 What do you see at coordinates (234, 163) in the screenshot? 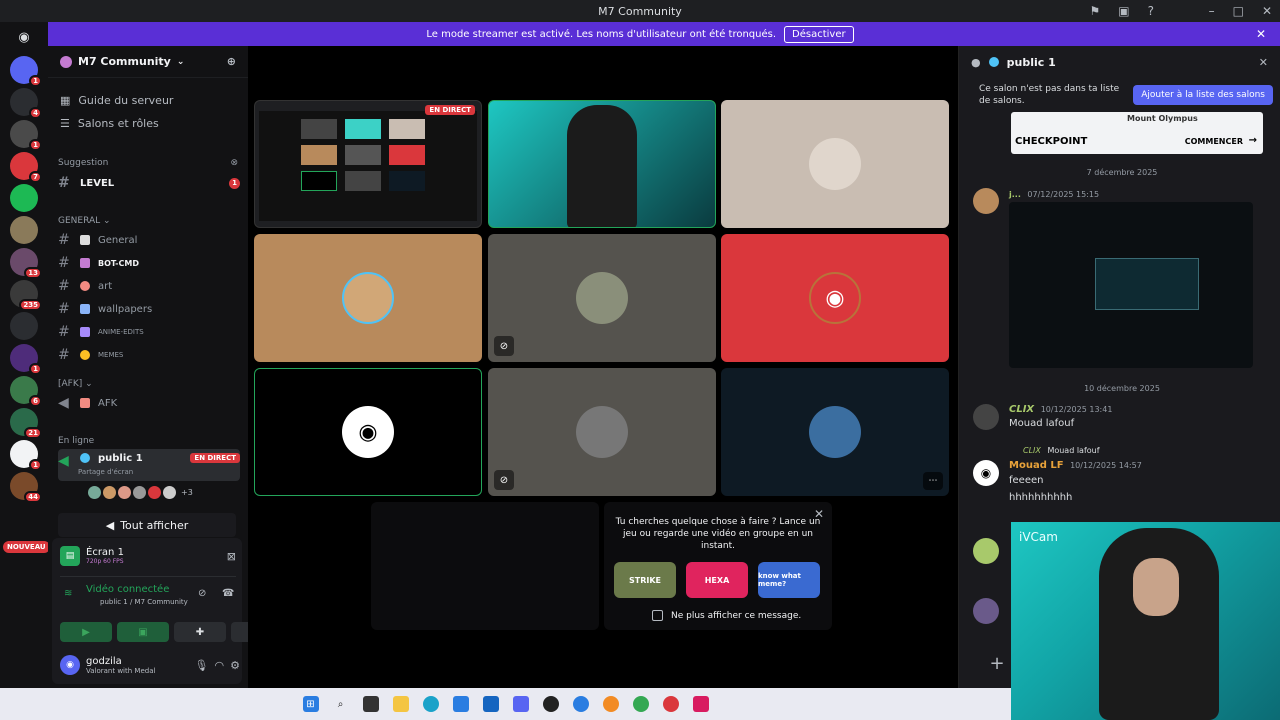
I see `close-icon: ⊗` at bounding box center [234, 163].